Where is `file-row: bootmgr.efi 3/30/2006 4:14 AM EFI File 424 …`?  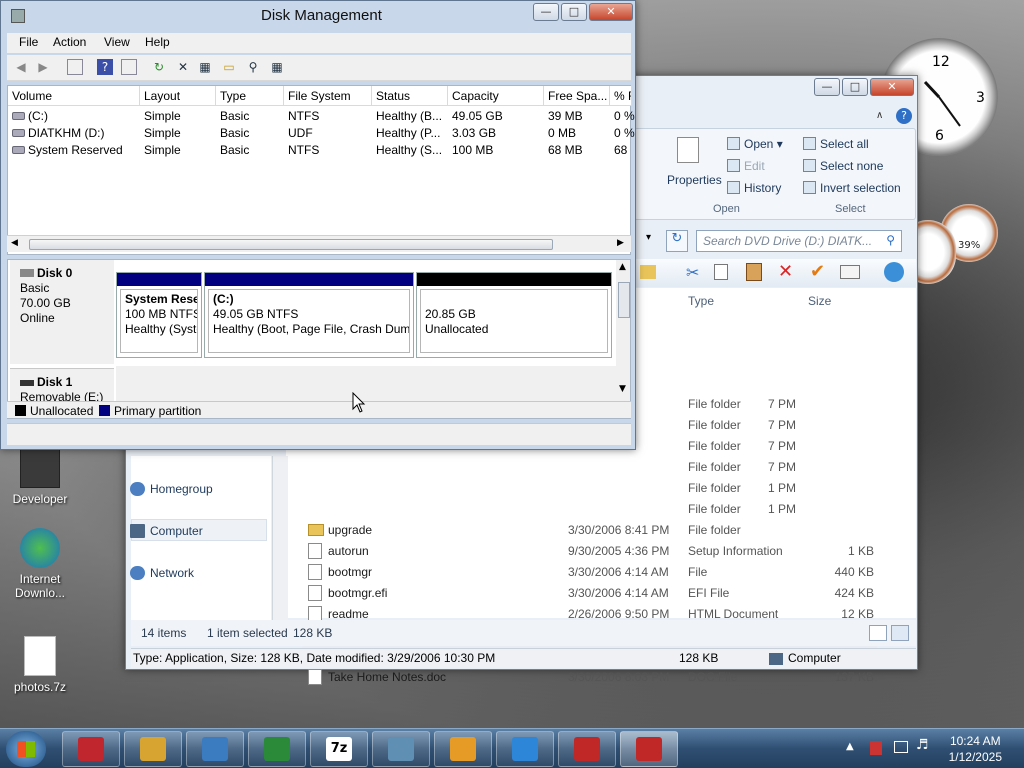 file-row: bootmgr.efi 3/30/2006 4:14 AM EFI File 424 … is located at coordinates (589, 593).